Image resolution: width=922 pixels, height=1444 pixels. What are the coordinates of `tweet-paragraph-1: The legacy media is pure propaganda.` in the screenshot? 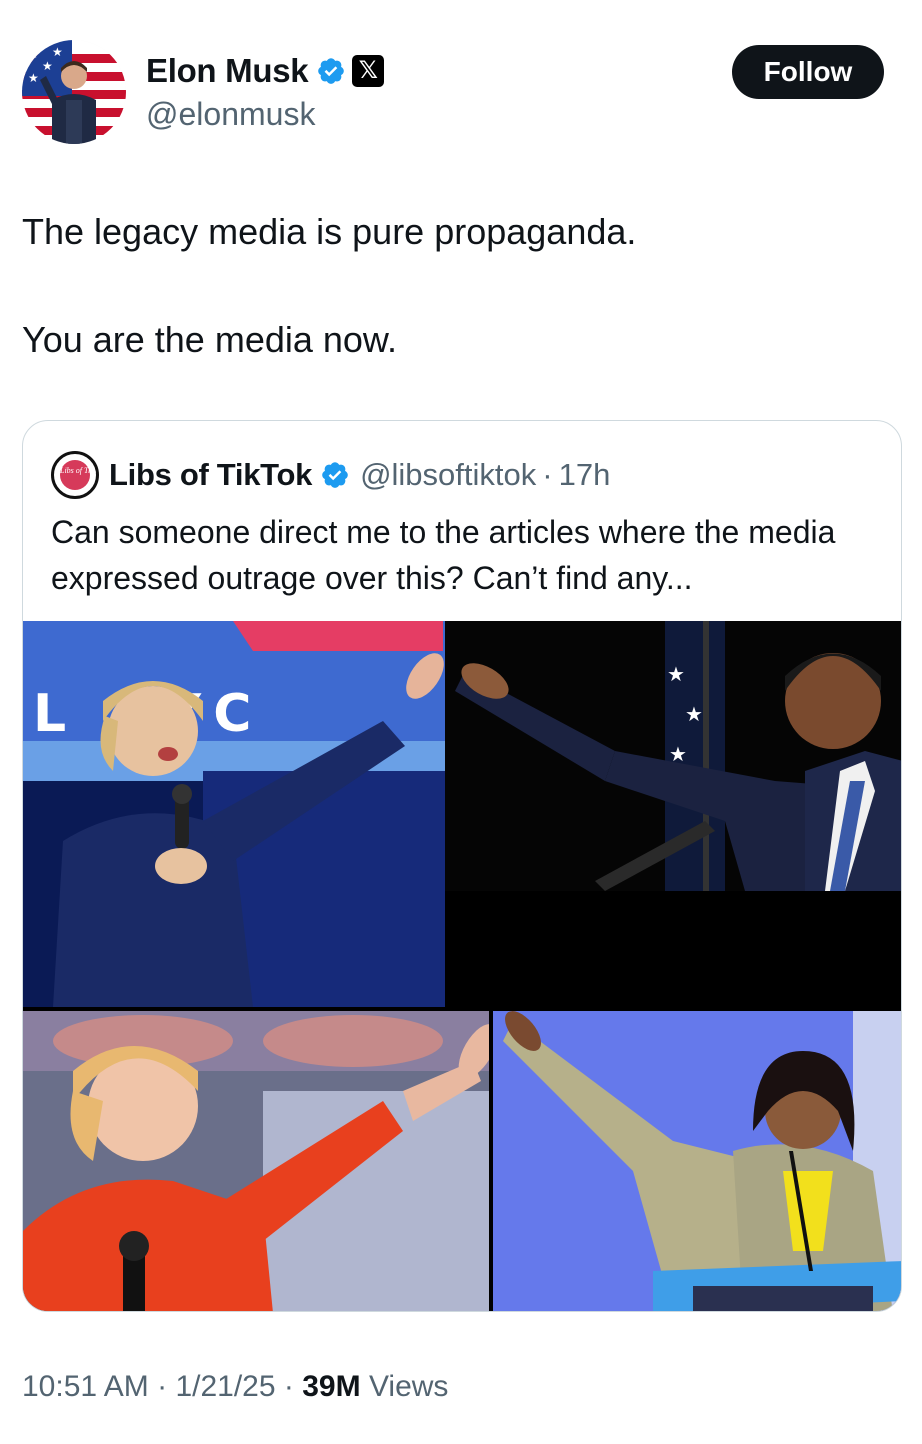 It's located at (329, 231).